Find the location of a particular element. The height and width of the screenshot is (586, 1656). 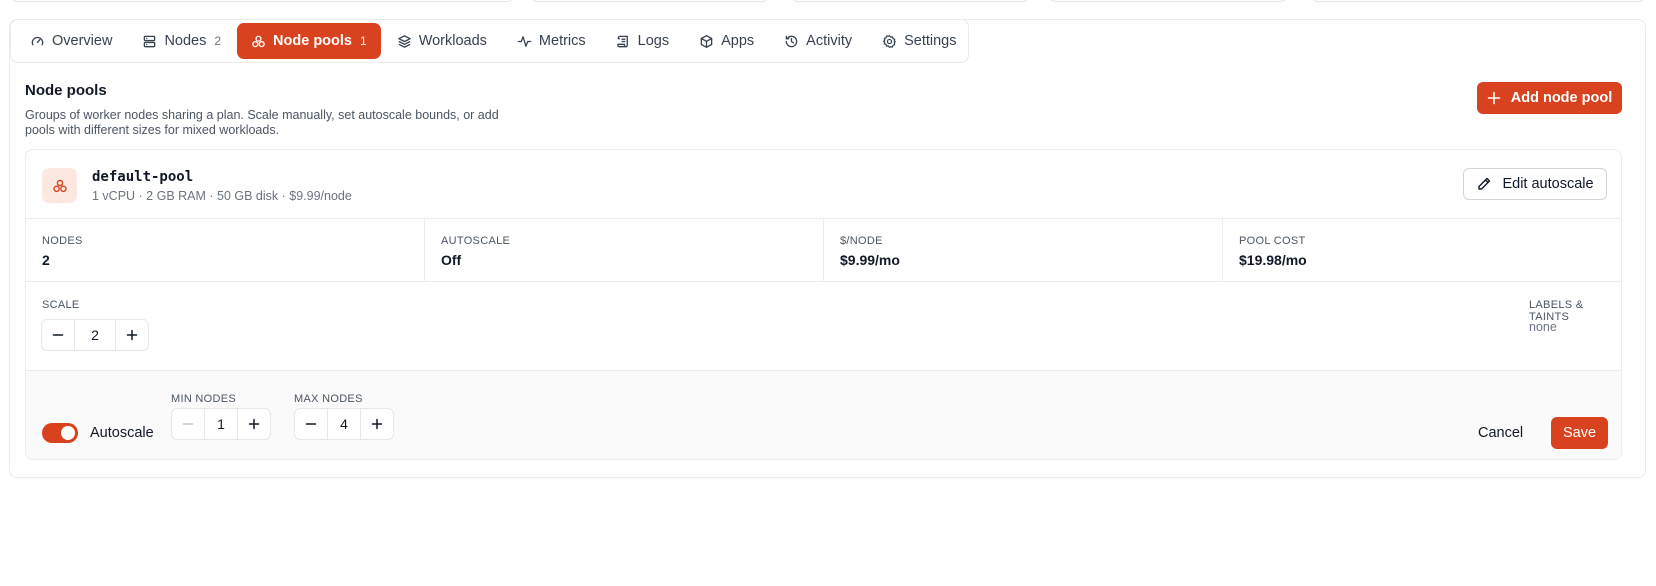

package-icon is located at coordinates (706, 41).